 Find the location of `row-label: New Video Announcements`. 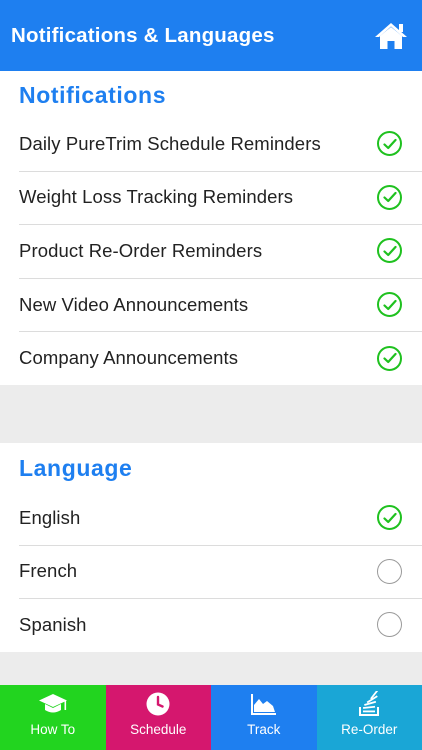

row-label: New Video Announcements is located at coordinates (134, 304).